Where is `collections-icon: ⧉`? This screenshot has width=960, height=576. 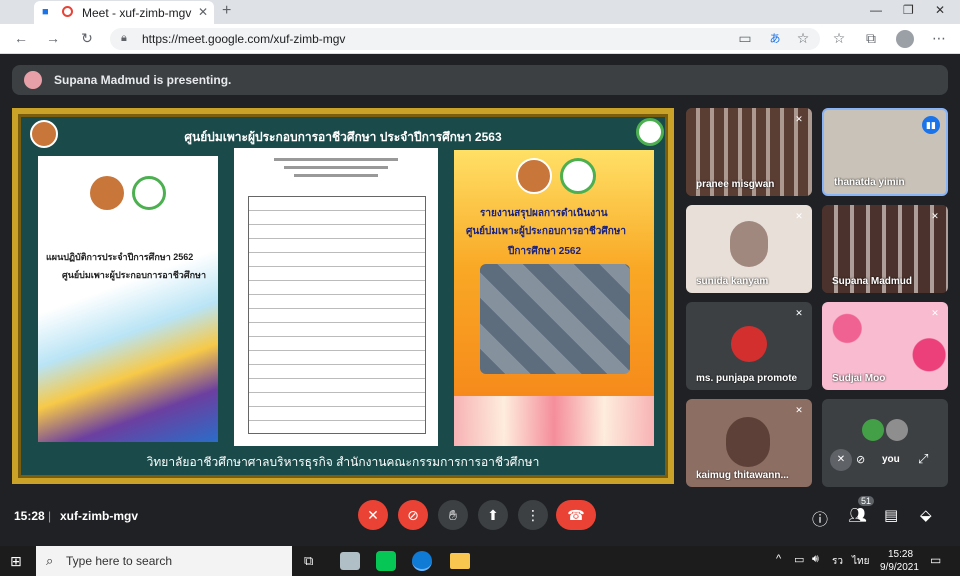 collections-icon: ⧉ is located at coordinates (871, 38).